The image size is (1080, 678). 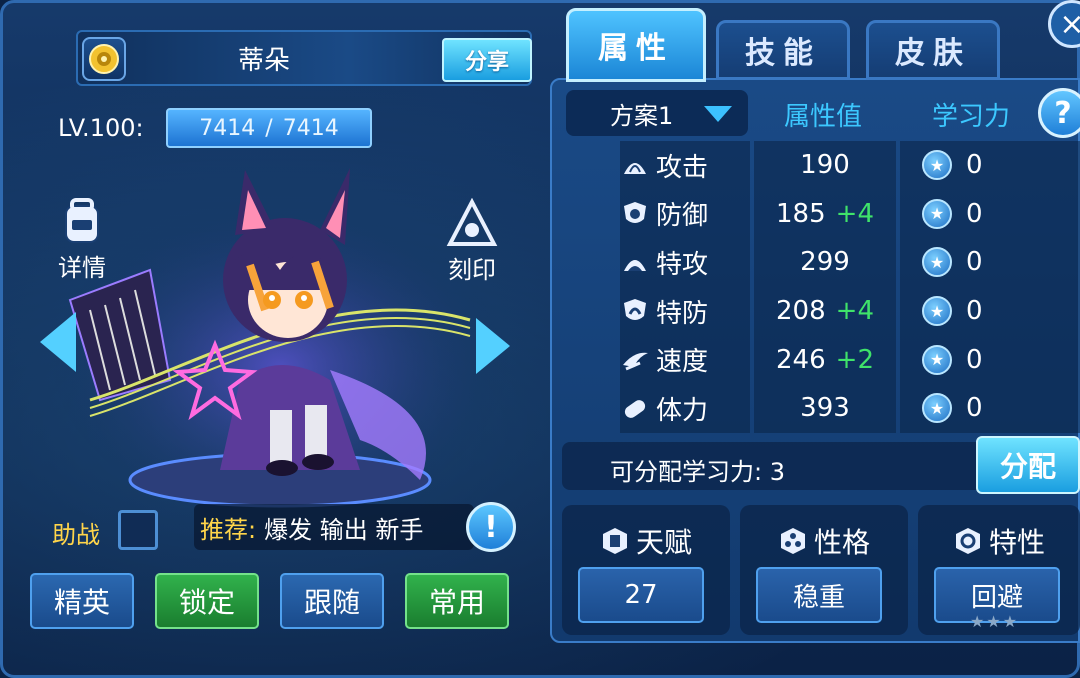 What do you see at coordinates (635, 409) in the screenshot?
I see `stamina-icon` at bounding box center [635, 409].